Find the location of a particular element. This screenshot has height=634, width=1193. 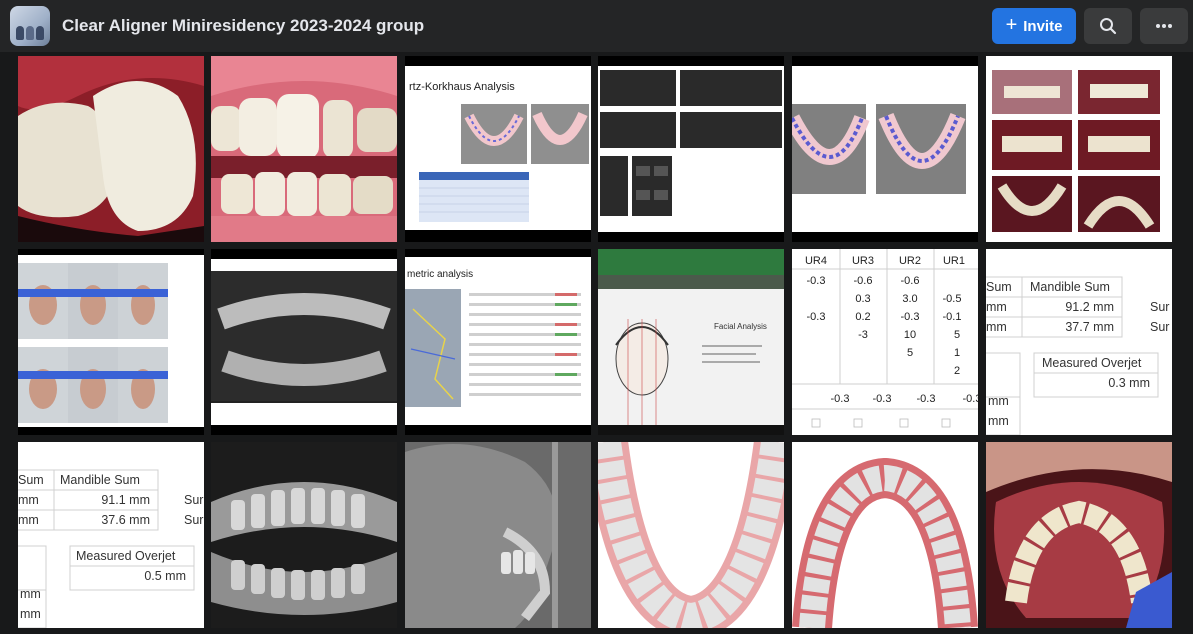

group-avatar is located at coordinates (30, 26).